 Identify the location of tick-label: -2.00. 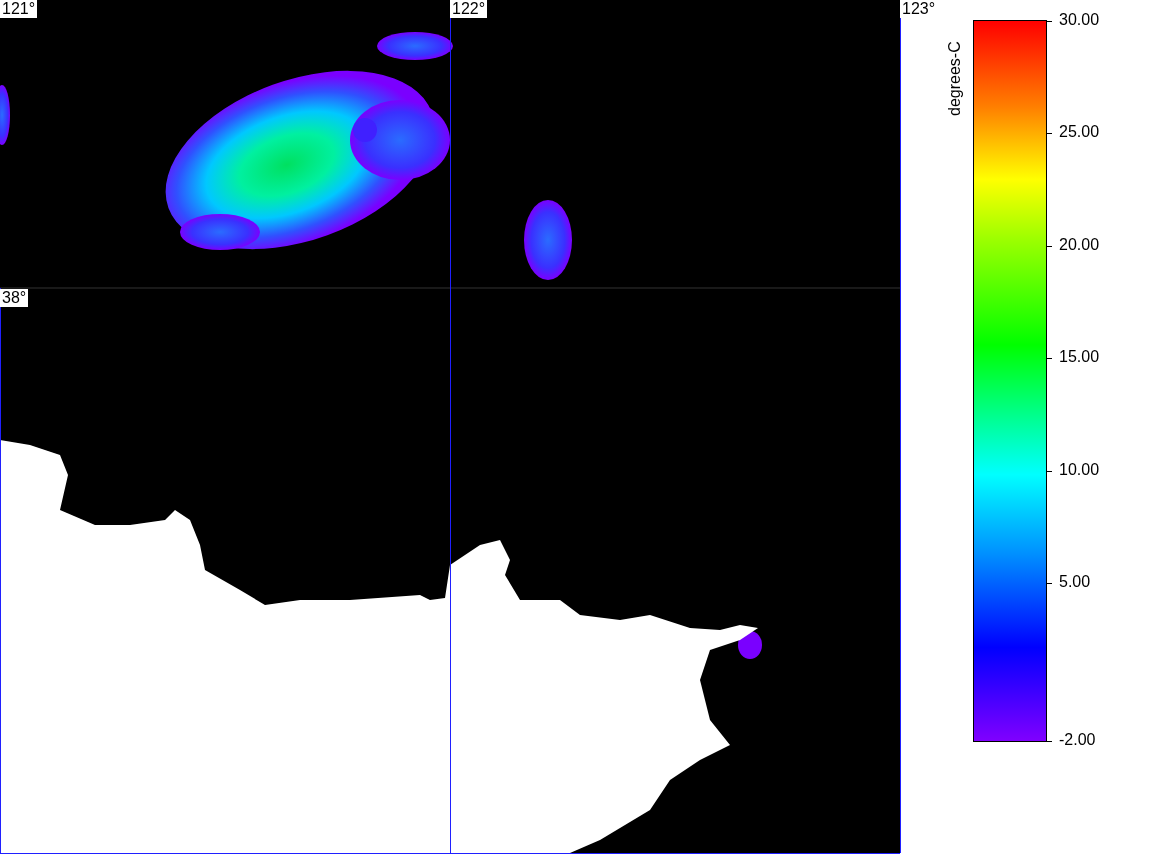
(1077, 740).